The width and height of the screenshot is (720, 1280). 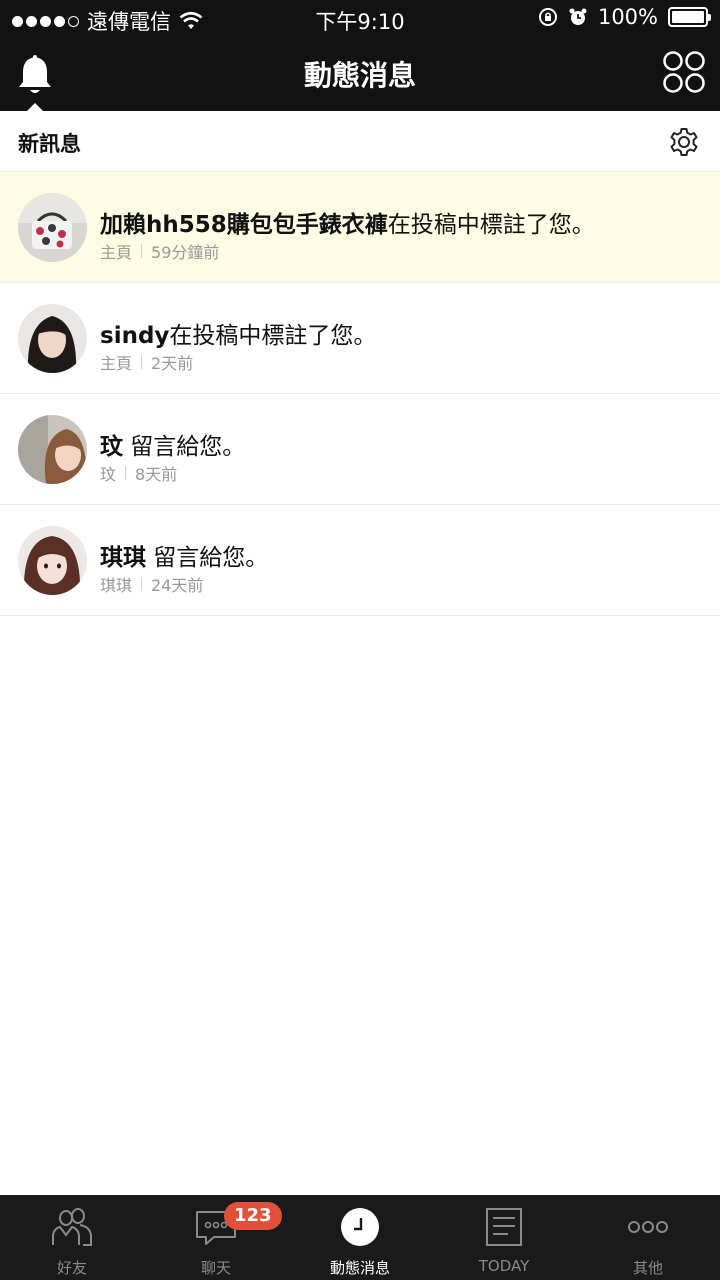 I want to click on notification-item: 玟 留言給您。 玟 8天前, so click(x=360, y=449).